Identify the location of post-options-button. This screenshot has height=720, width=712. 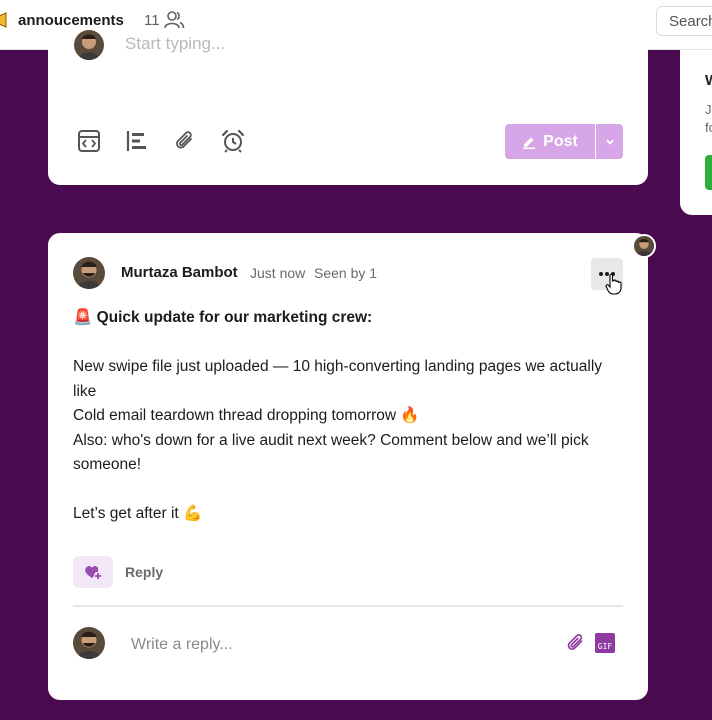
(609, 141).